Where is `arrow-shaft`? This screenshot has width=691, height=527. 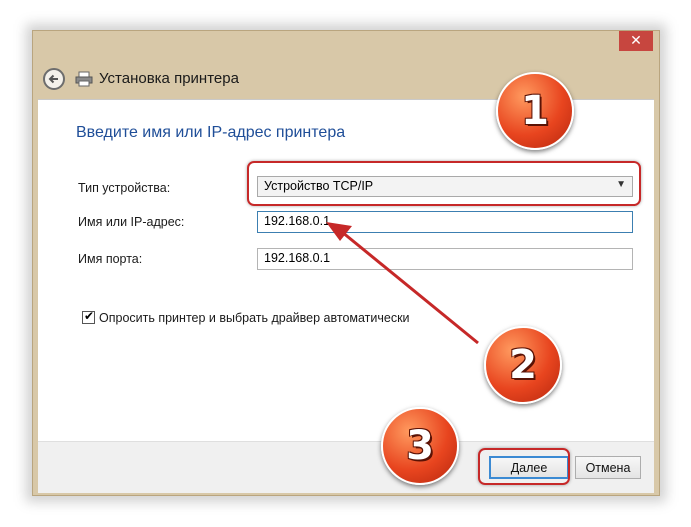
arrow-shaft is located at coordinates (410, 287).